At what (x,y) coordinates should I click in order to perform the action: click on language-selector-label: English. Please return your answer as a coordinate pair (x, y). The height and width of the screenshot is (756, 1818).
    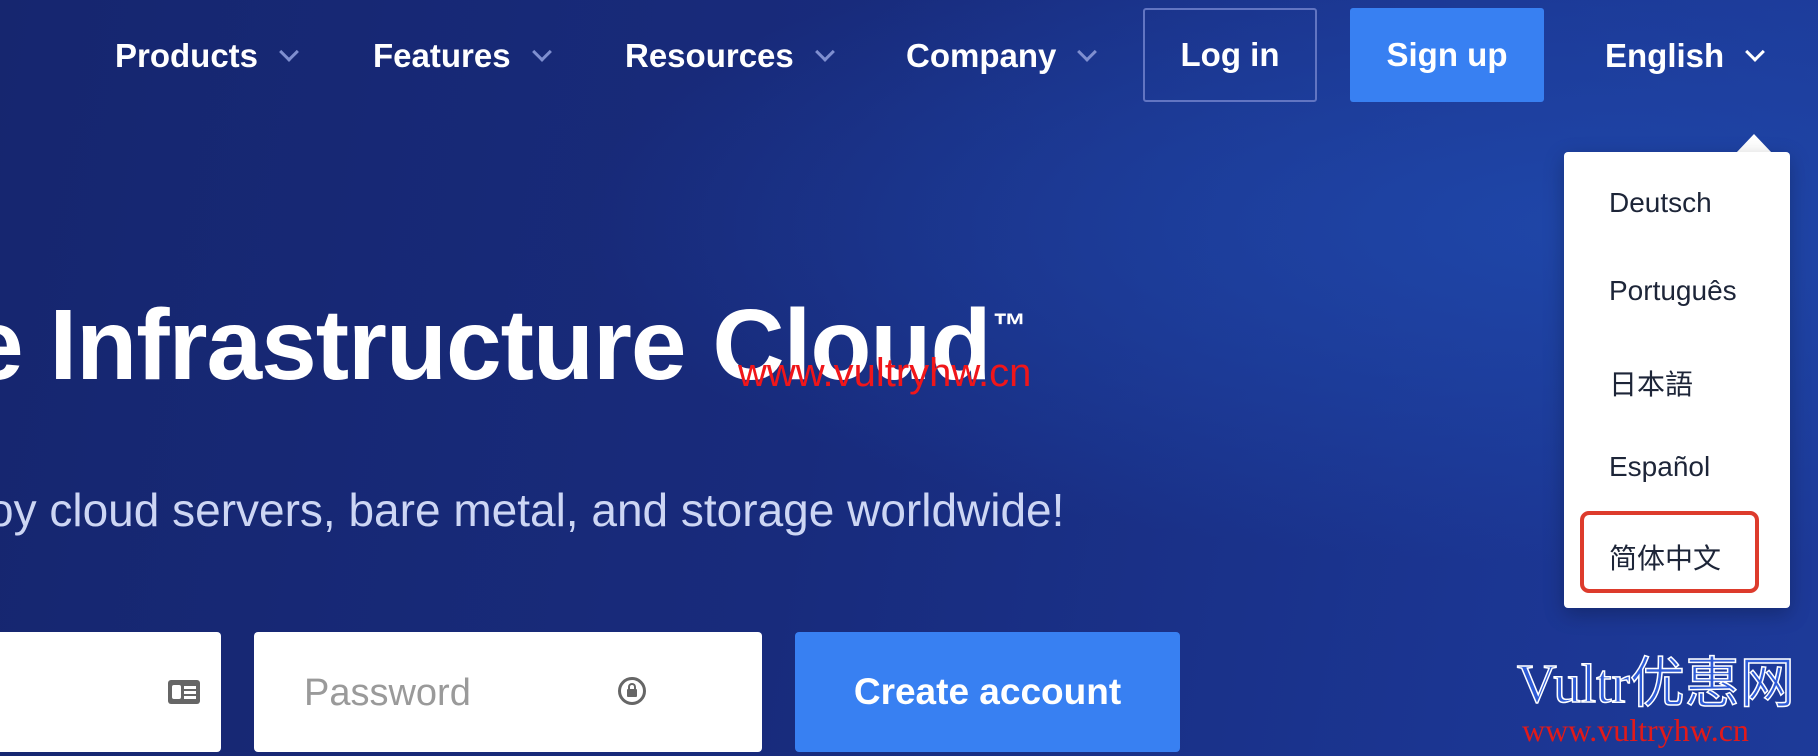
    Looking at the image, I should click on (1665, 55).